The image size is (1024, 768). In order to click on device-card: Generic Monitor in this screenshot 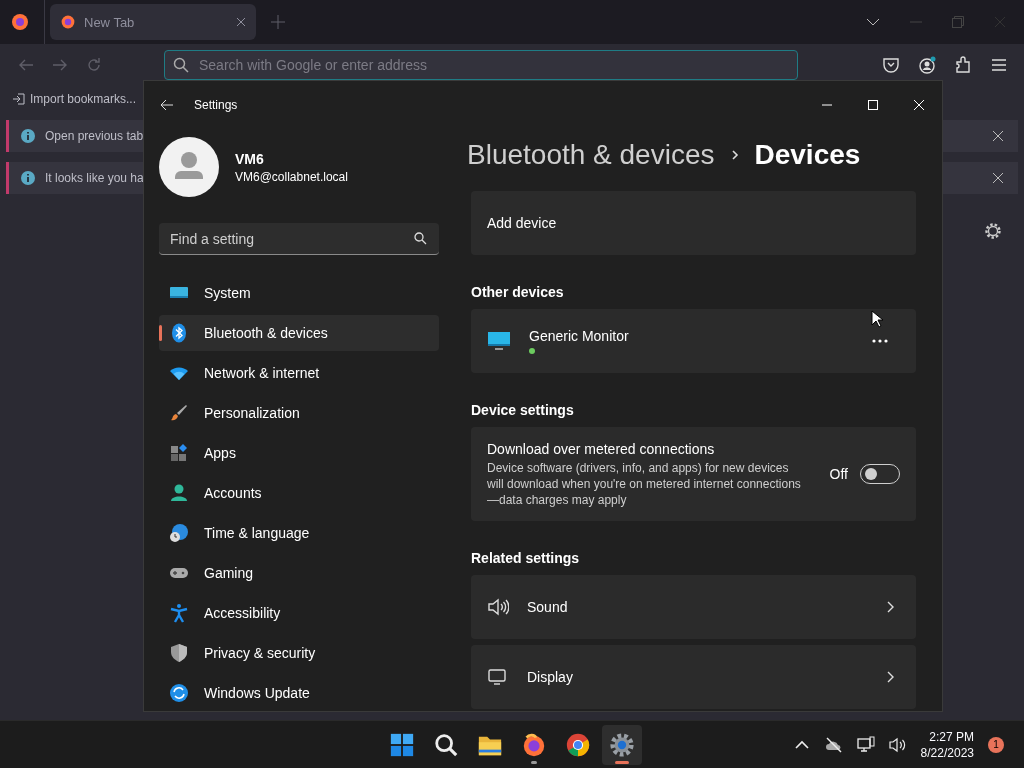, I will do `click(693, 341)`.